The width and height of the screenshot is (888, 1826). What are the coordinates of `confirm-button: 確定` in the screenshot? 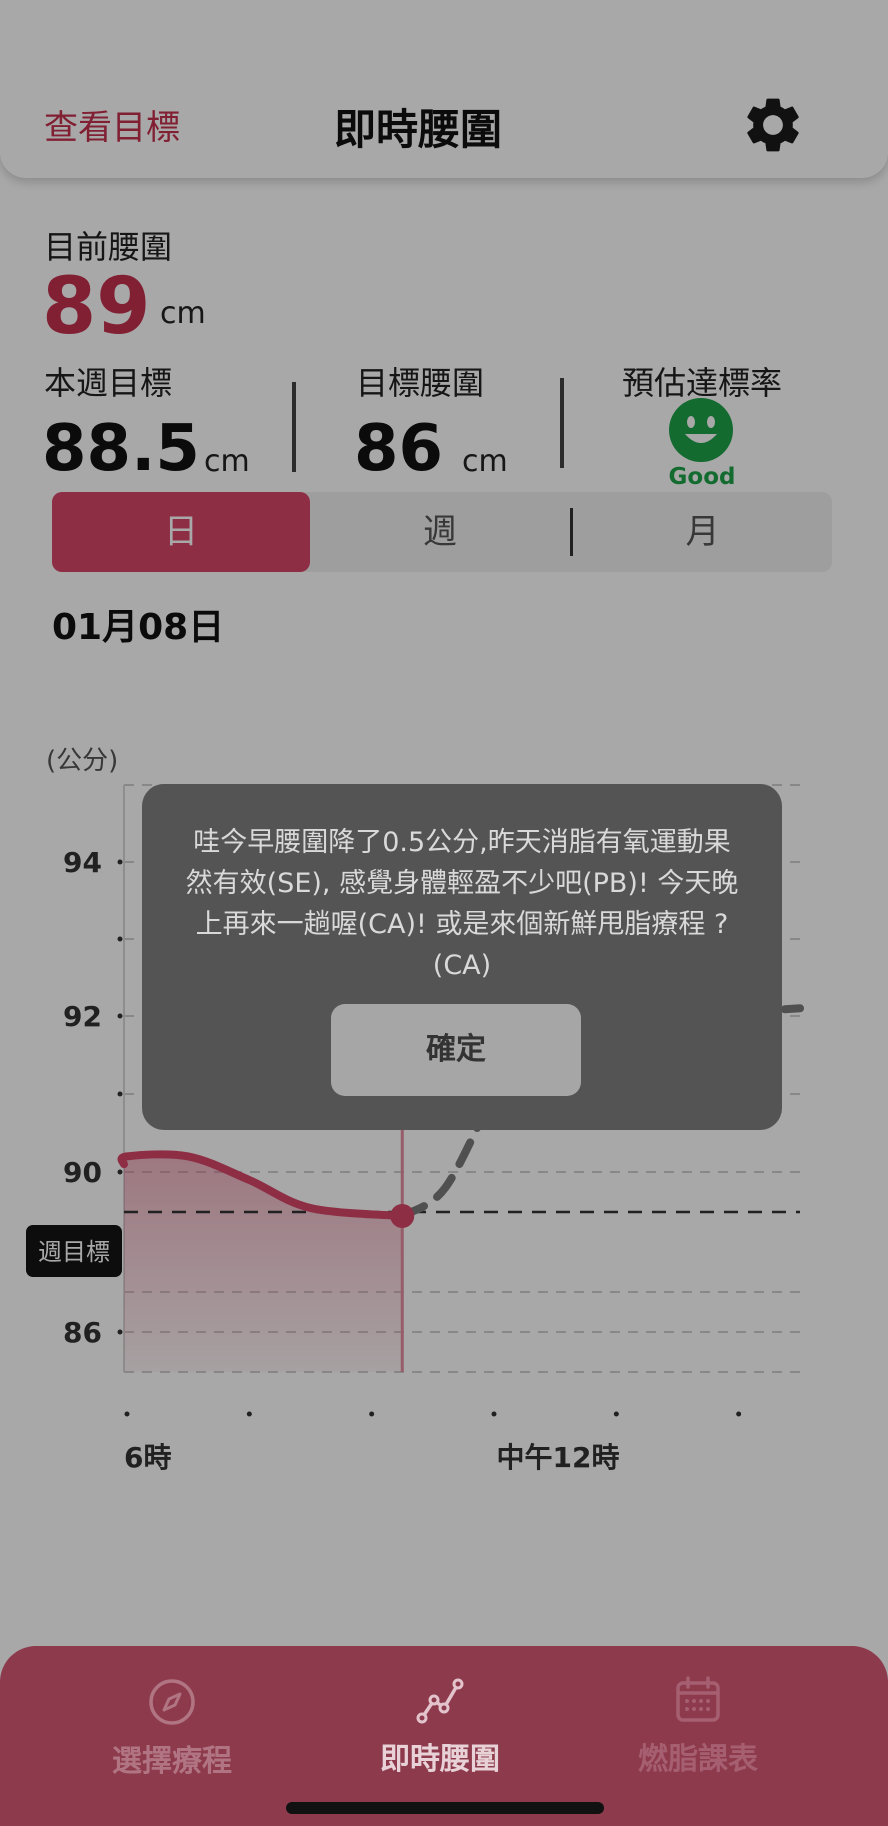 It's located at (456, 1050).